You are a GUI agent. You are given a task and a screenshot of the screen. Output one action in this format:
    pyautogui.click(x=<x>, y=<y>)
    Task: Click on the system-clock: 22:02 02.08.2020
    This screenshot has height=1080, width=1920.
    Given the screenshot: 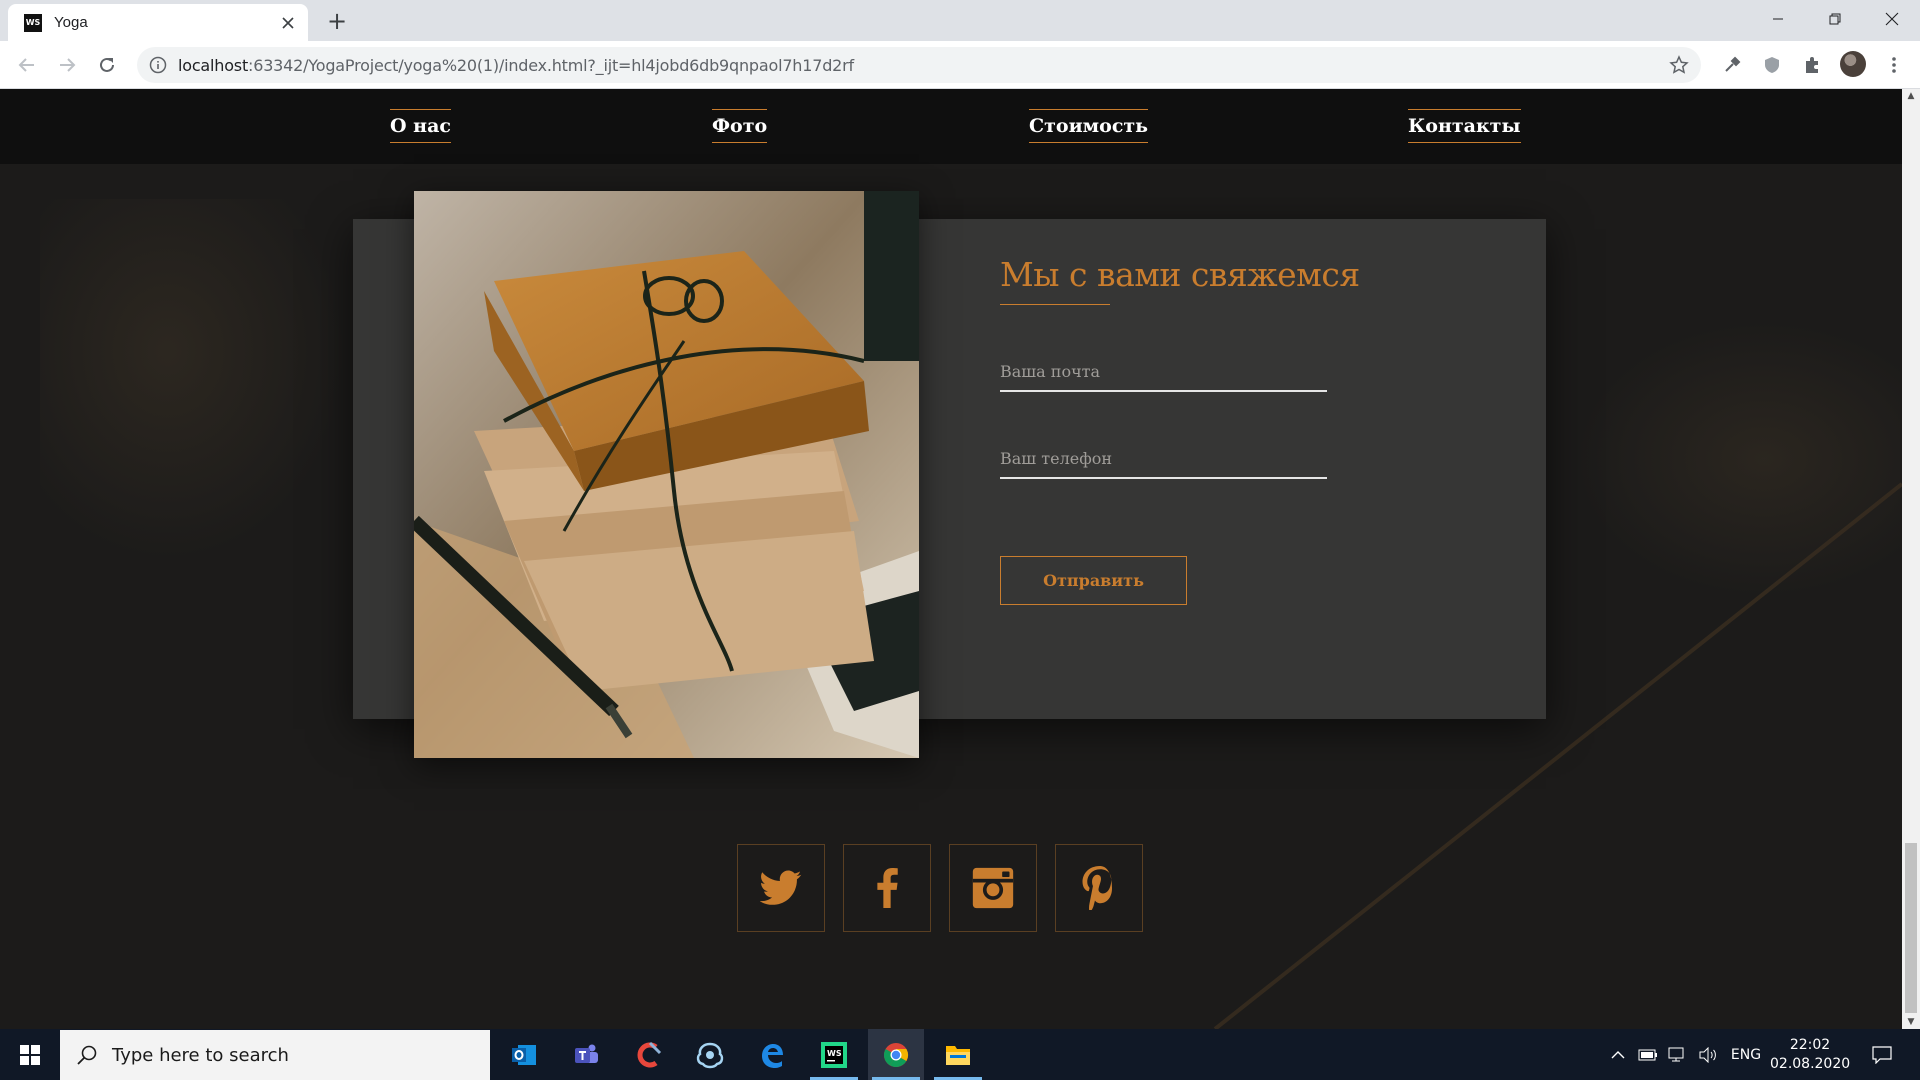 What is the action you would take?
    pyautogui.click(x=1810, y=1055)
    